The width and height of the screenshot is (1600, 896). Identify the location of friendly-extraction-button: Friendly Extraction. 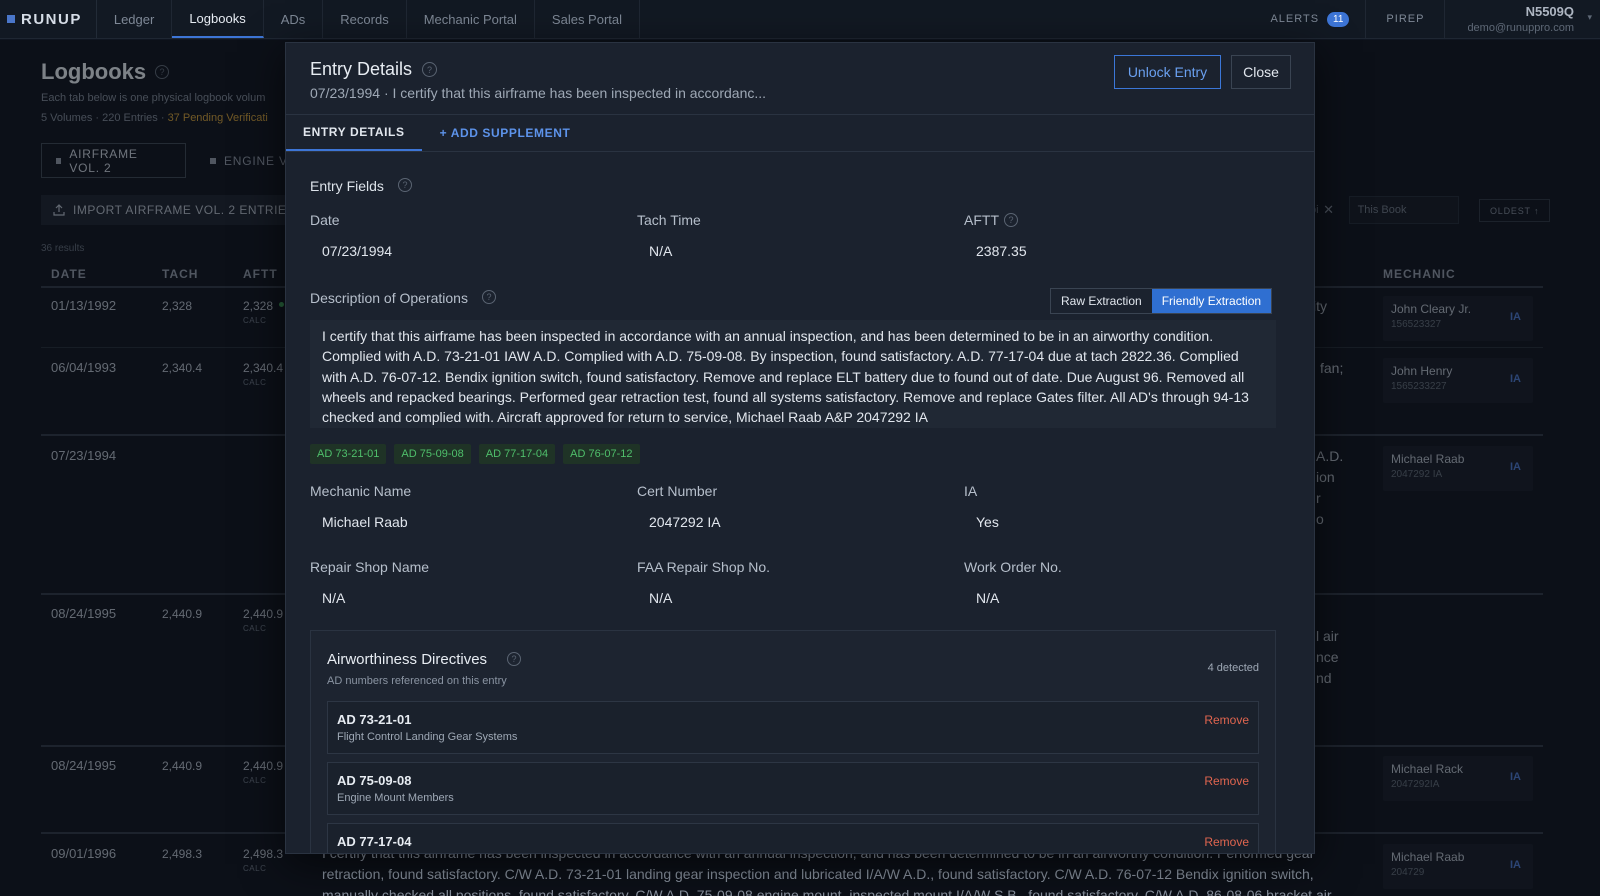
(1211, 301).